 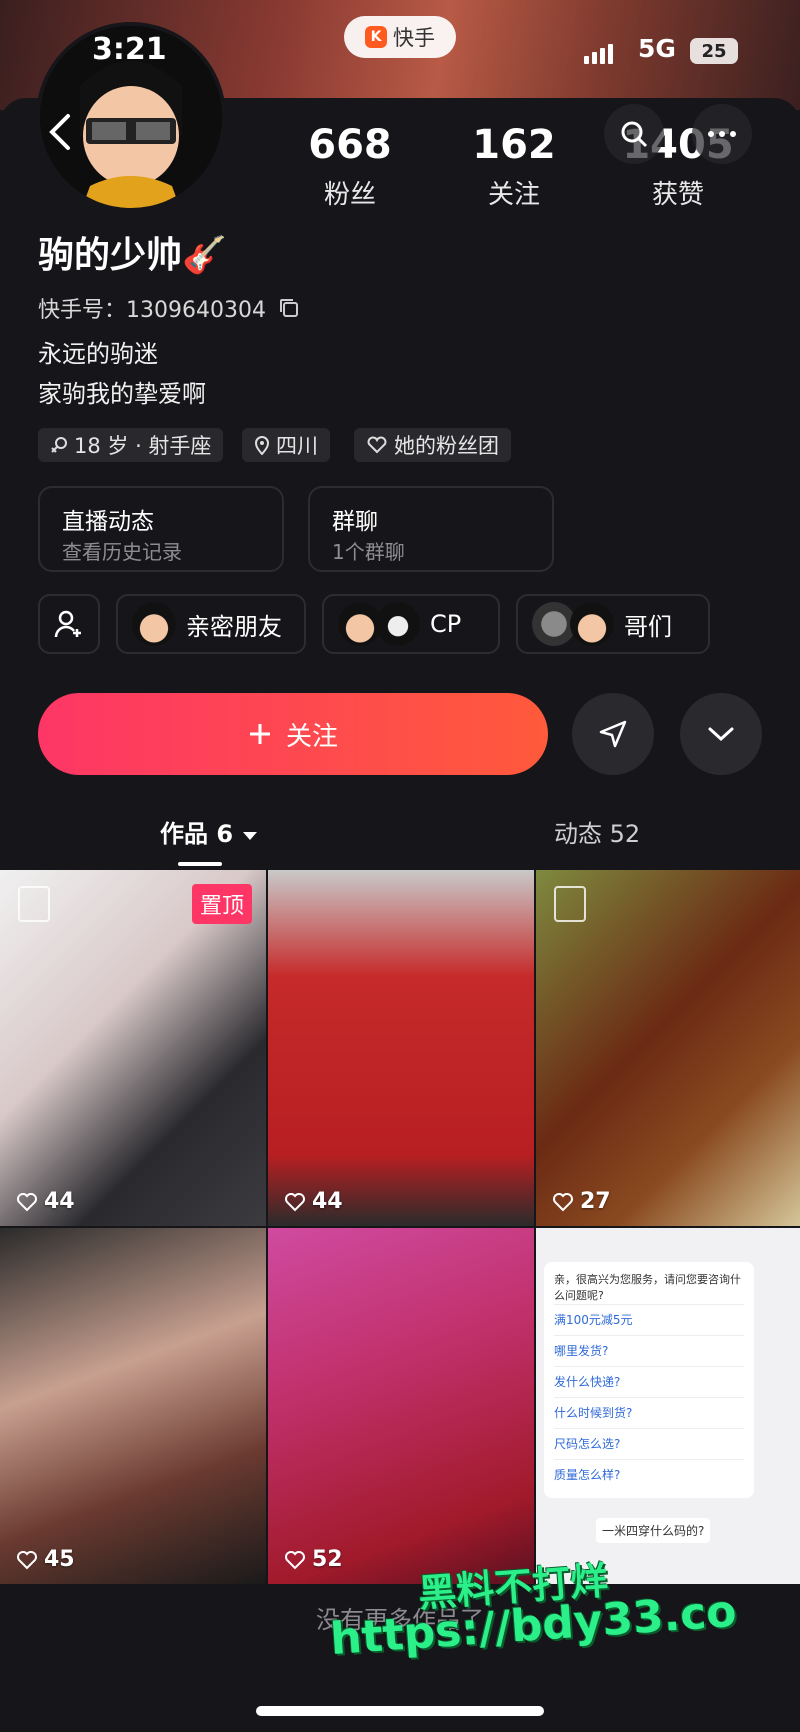 I want to click on kuaishou-logo-icon: K, so click(x=376, y=37).